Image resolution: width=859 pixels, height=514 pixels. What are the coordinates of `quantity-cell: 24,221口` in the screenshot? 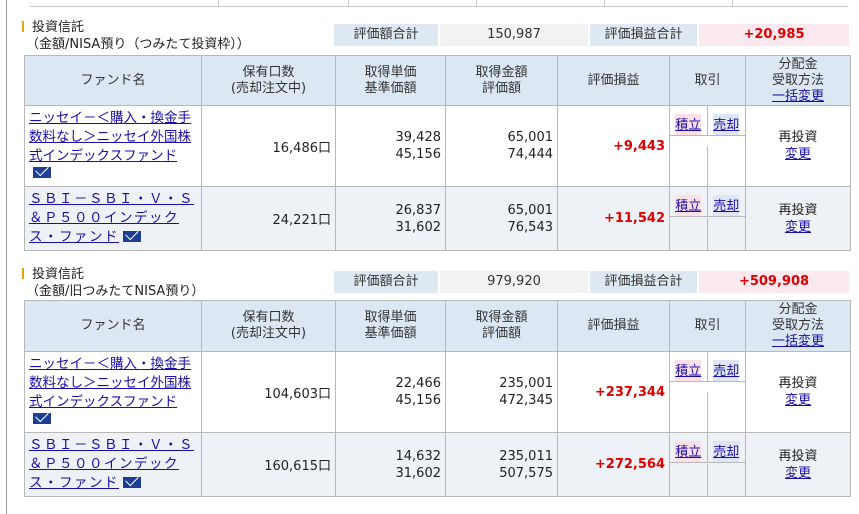 It's located at (268, 218).